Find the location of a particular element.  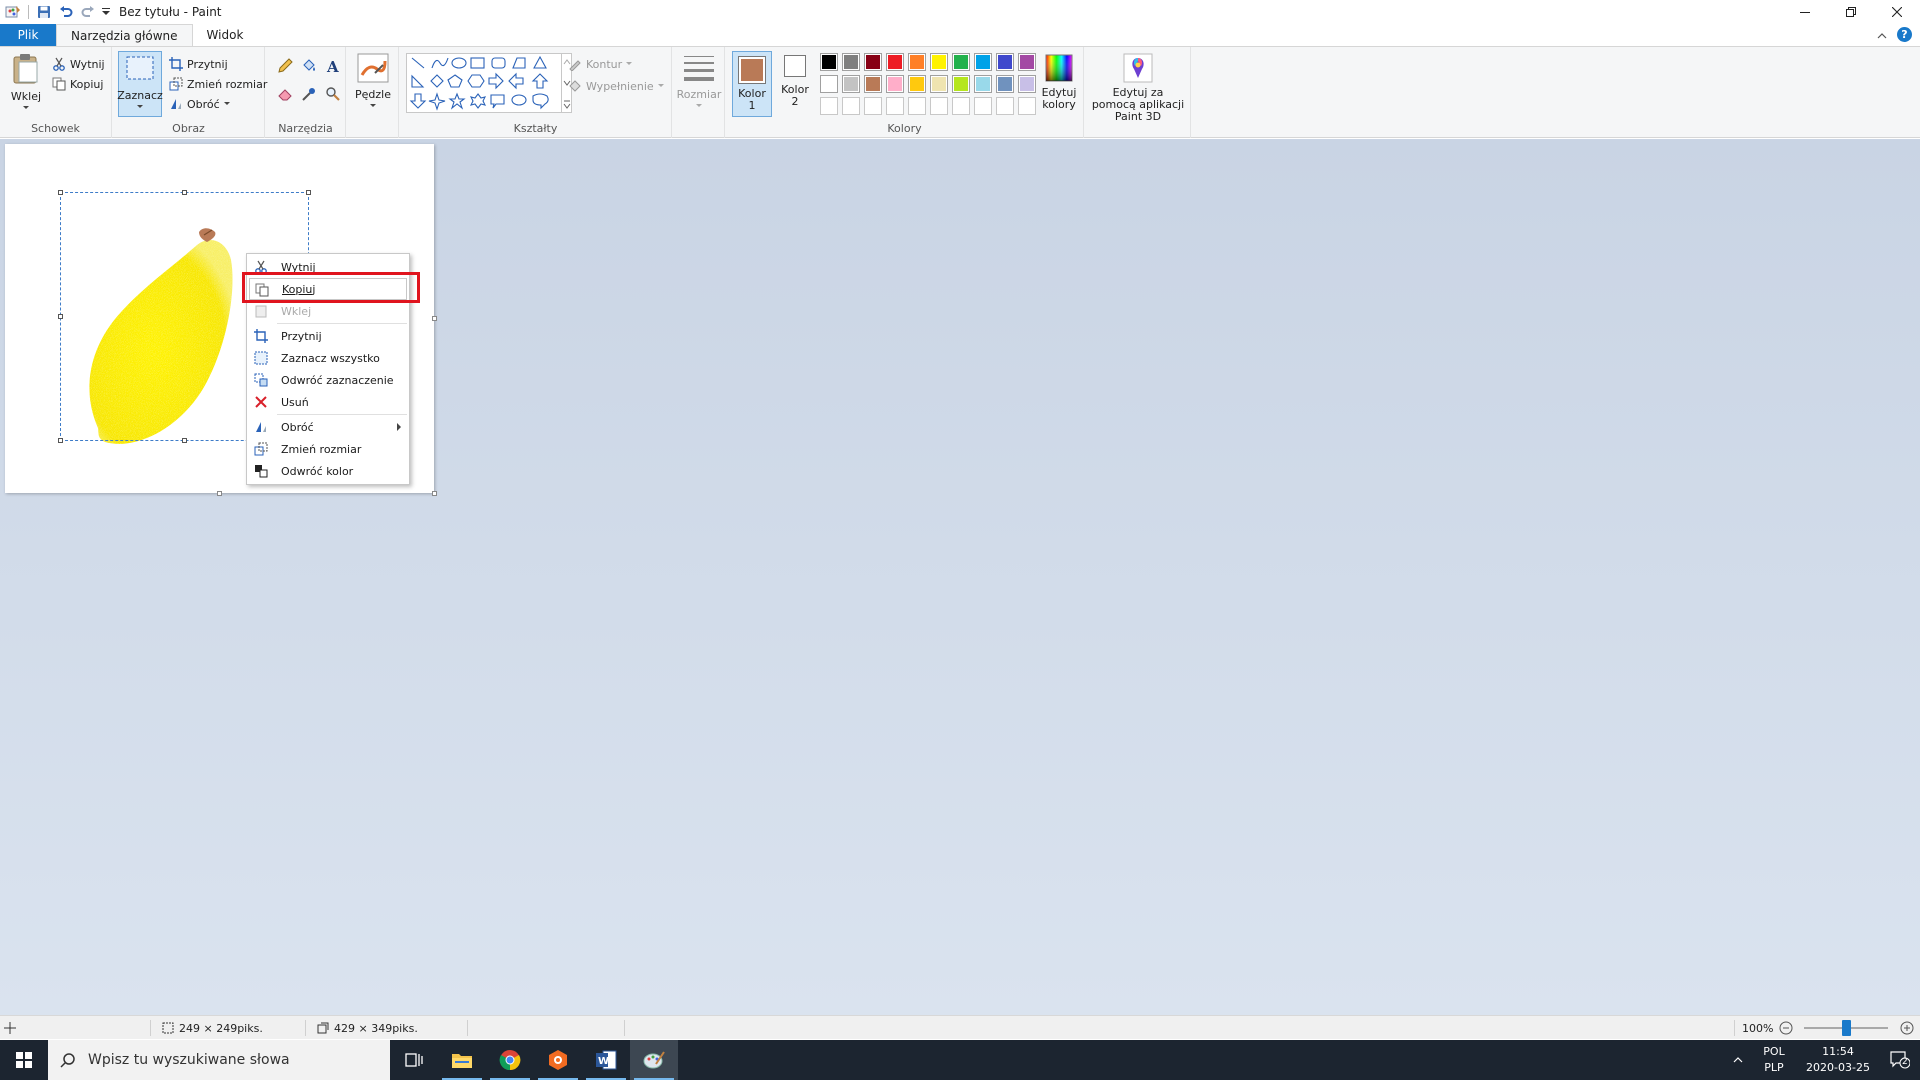

taskbar-search: Wpisz tu wyszukiwane słowa is located at coordinates (219, 1060).